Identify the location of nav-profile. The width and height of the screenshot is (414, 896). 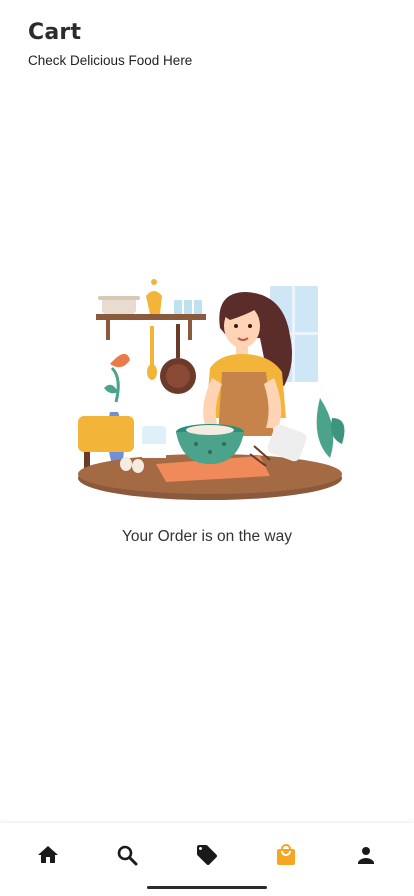
(366, 855).